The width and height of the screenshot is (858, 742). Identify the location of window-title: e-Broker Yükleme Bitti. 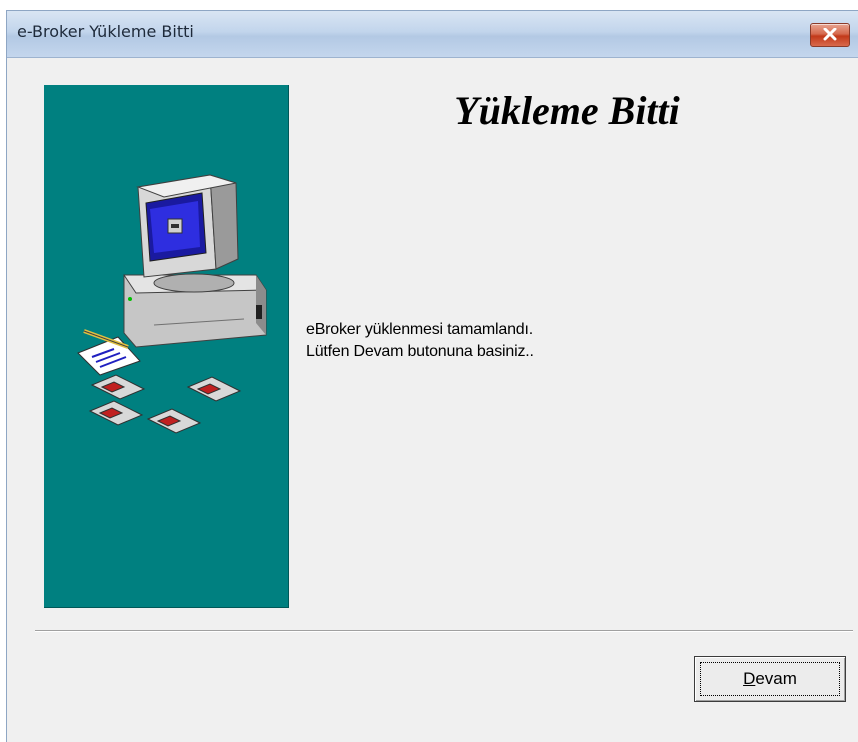
(105, 31).